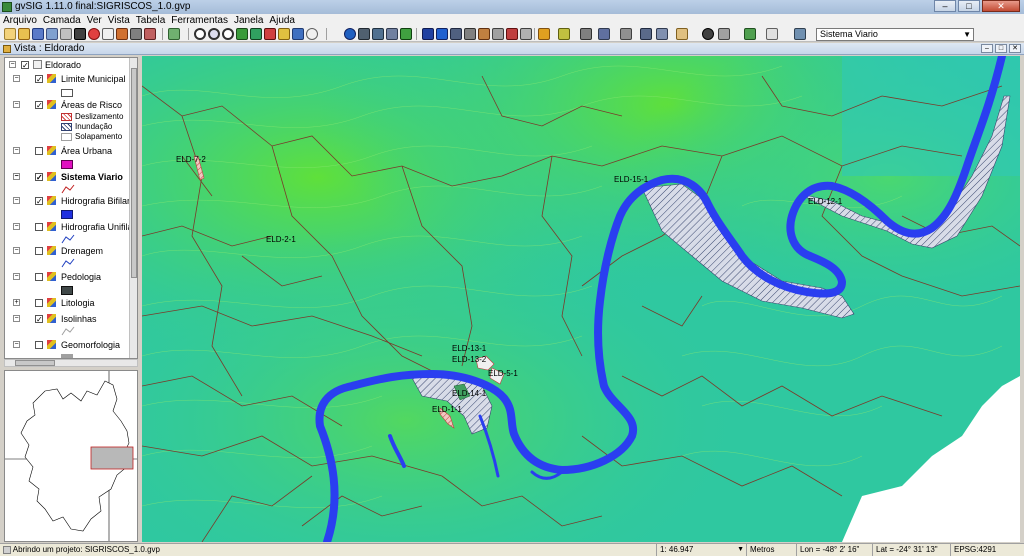 This screenshot has width=1024, height=556. Describe the element at coordinates (1001, 48) in the screenshot. I see `view-maximize-button: □` at that location.